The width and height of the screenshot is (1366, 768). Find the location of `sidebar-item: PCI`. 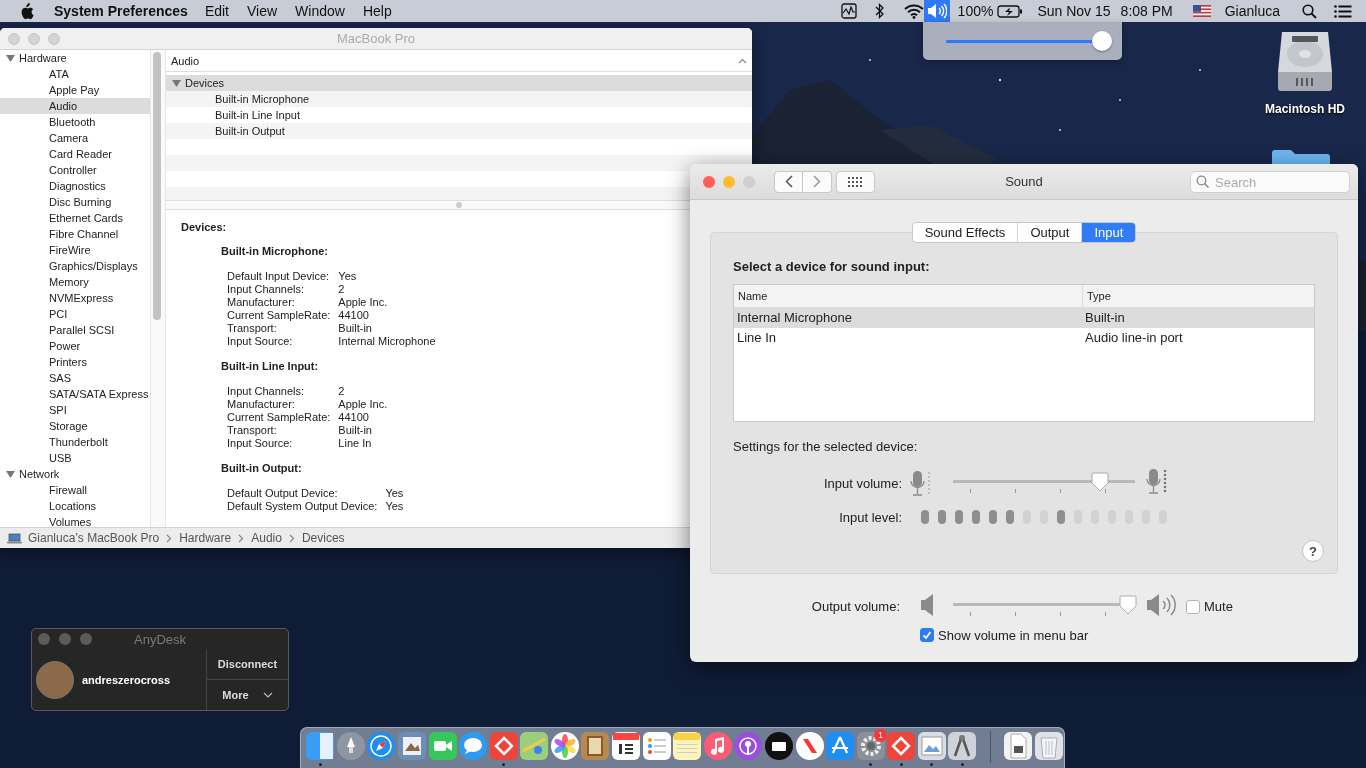

sidebar-item: PCI is located at coordinates (75, 314).